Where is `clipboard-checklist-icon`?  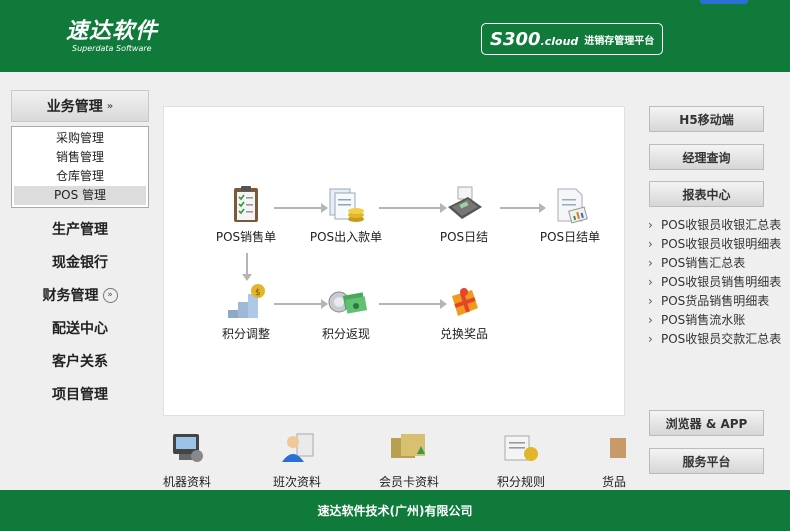
clipboard-checklist-icon is located at coordinates (246, 205).